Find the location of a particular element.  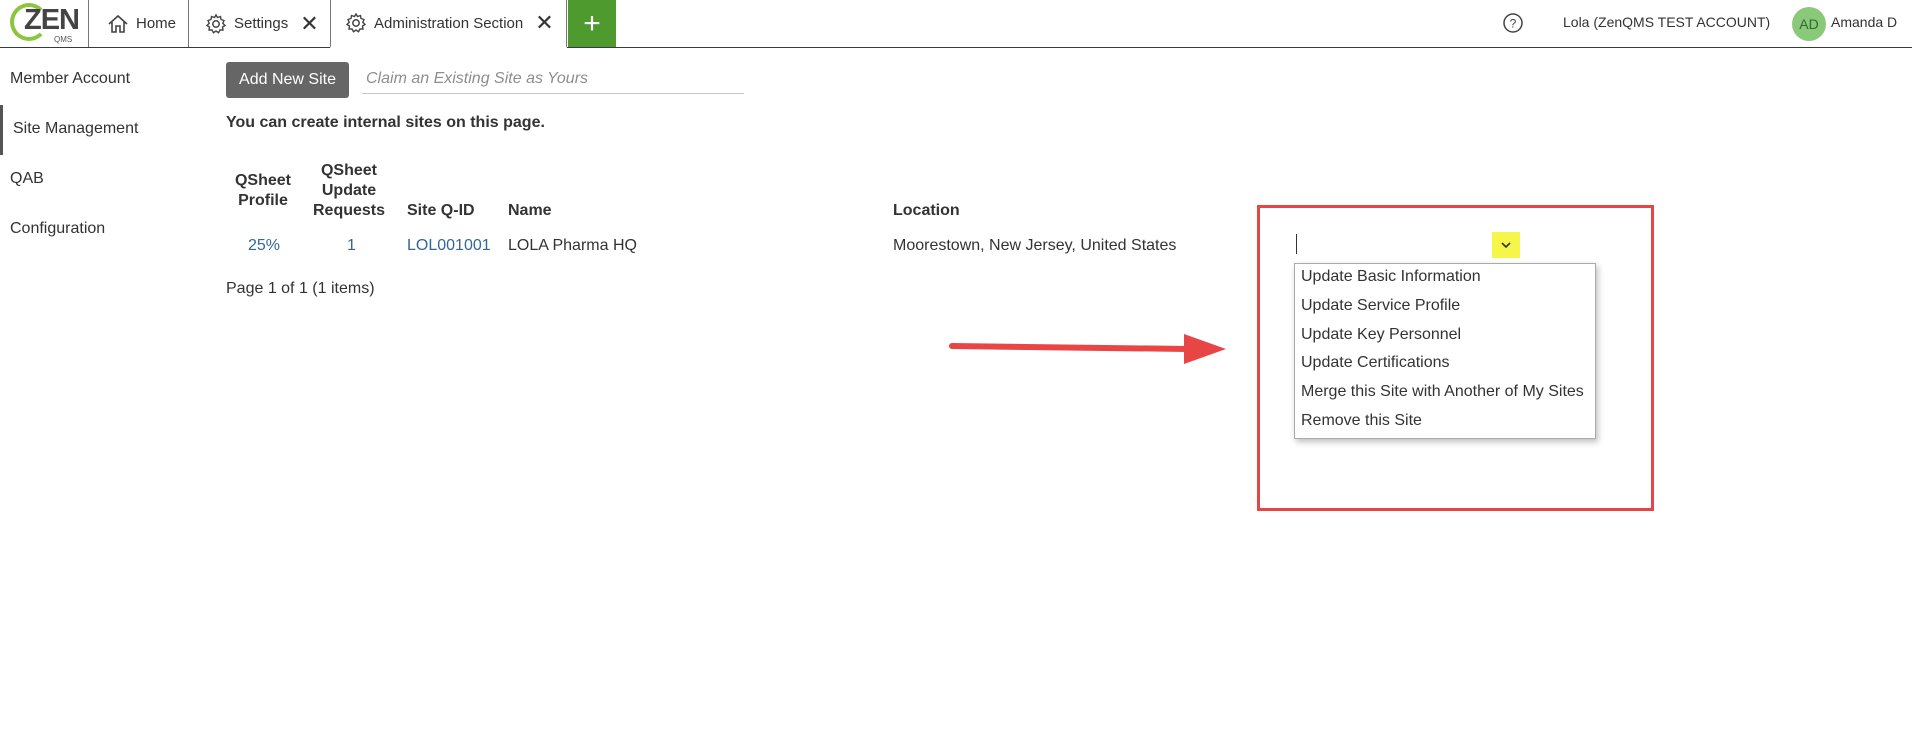

header-line: Requests is located at coordinates (349, 210).